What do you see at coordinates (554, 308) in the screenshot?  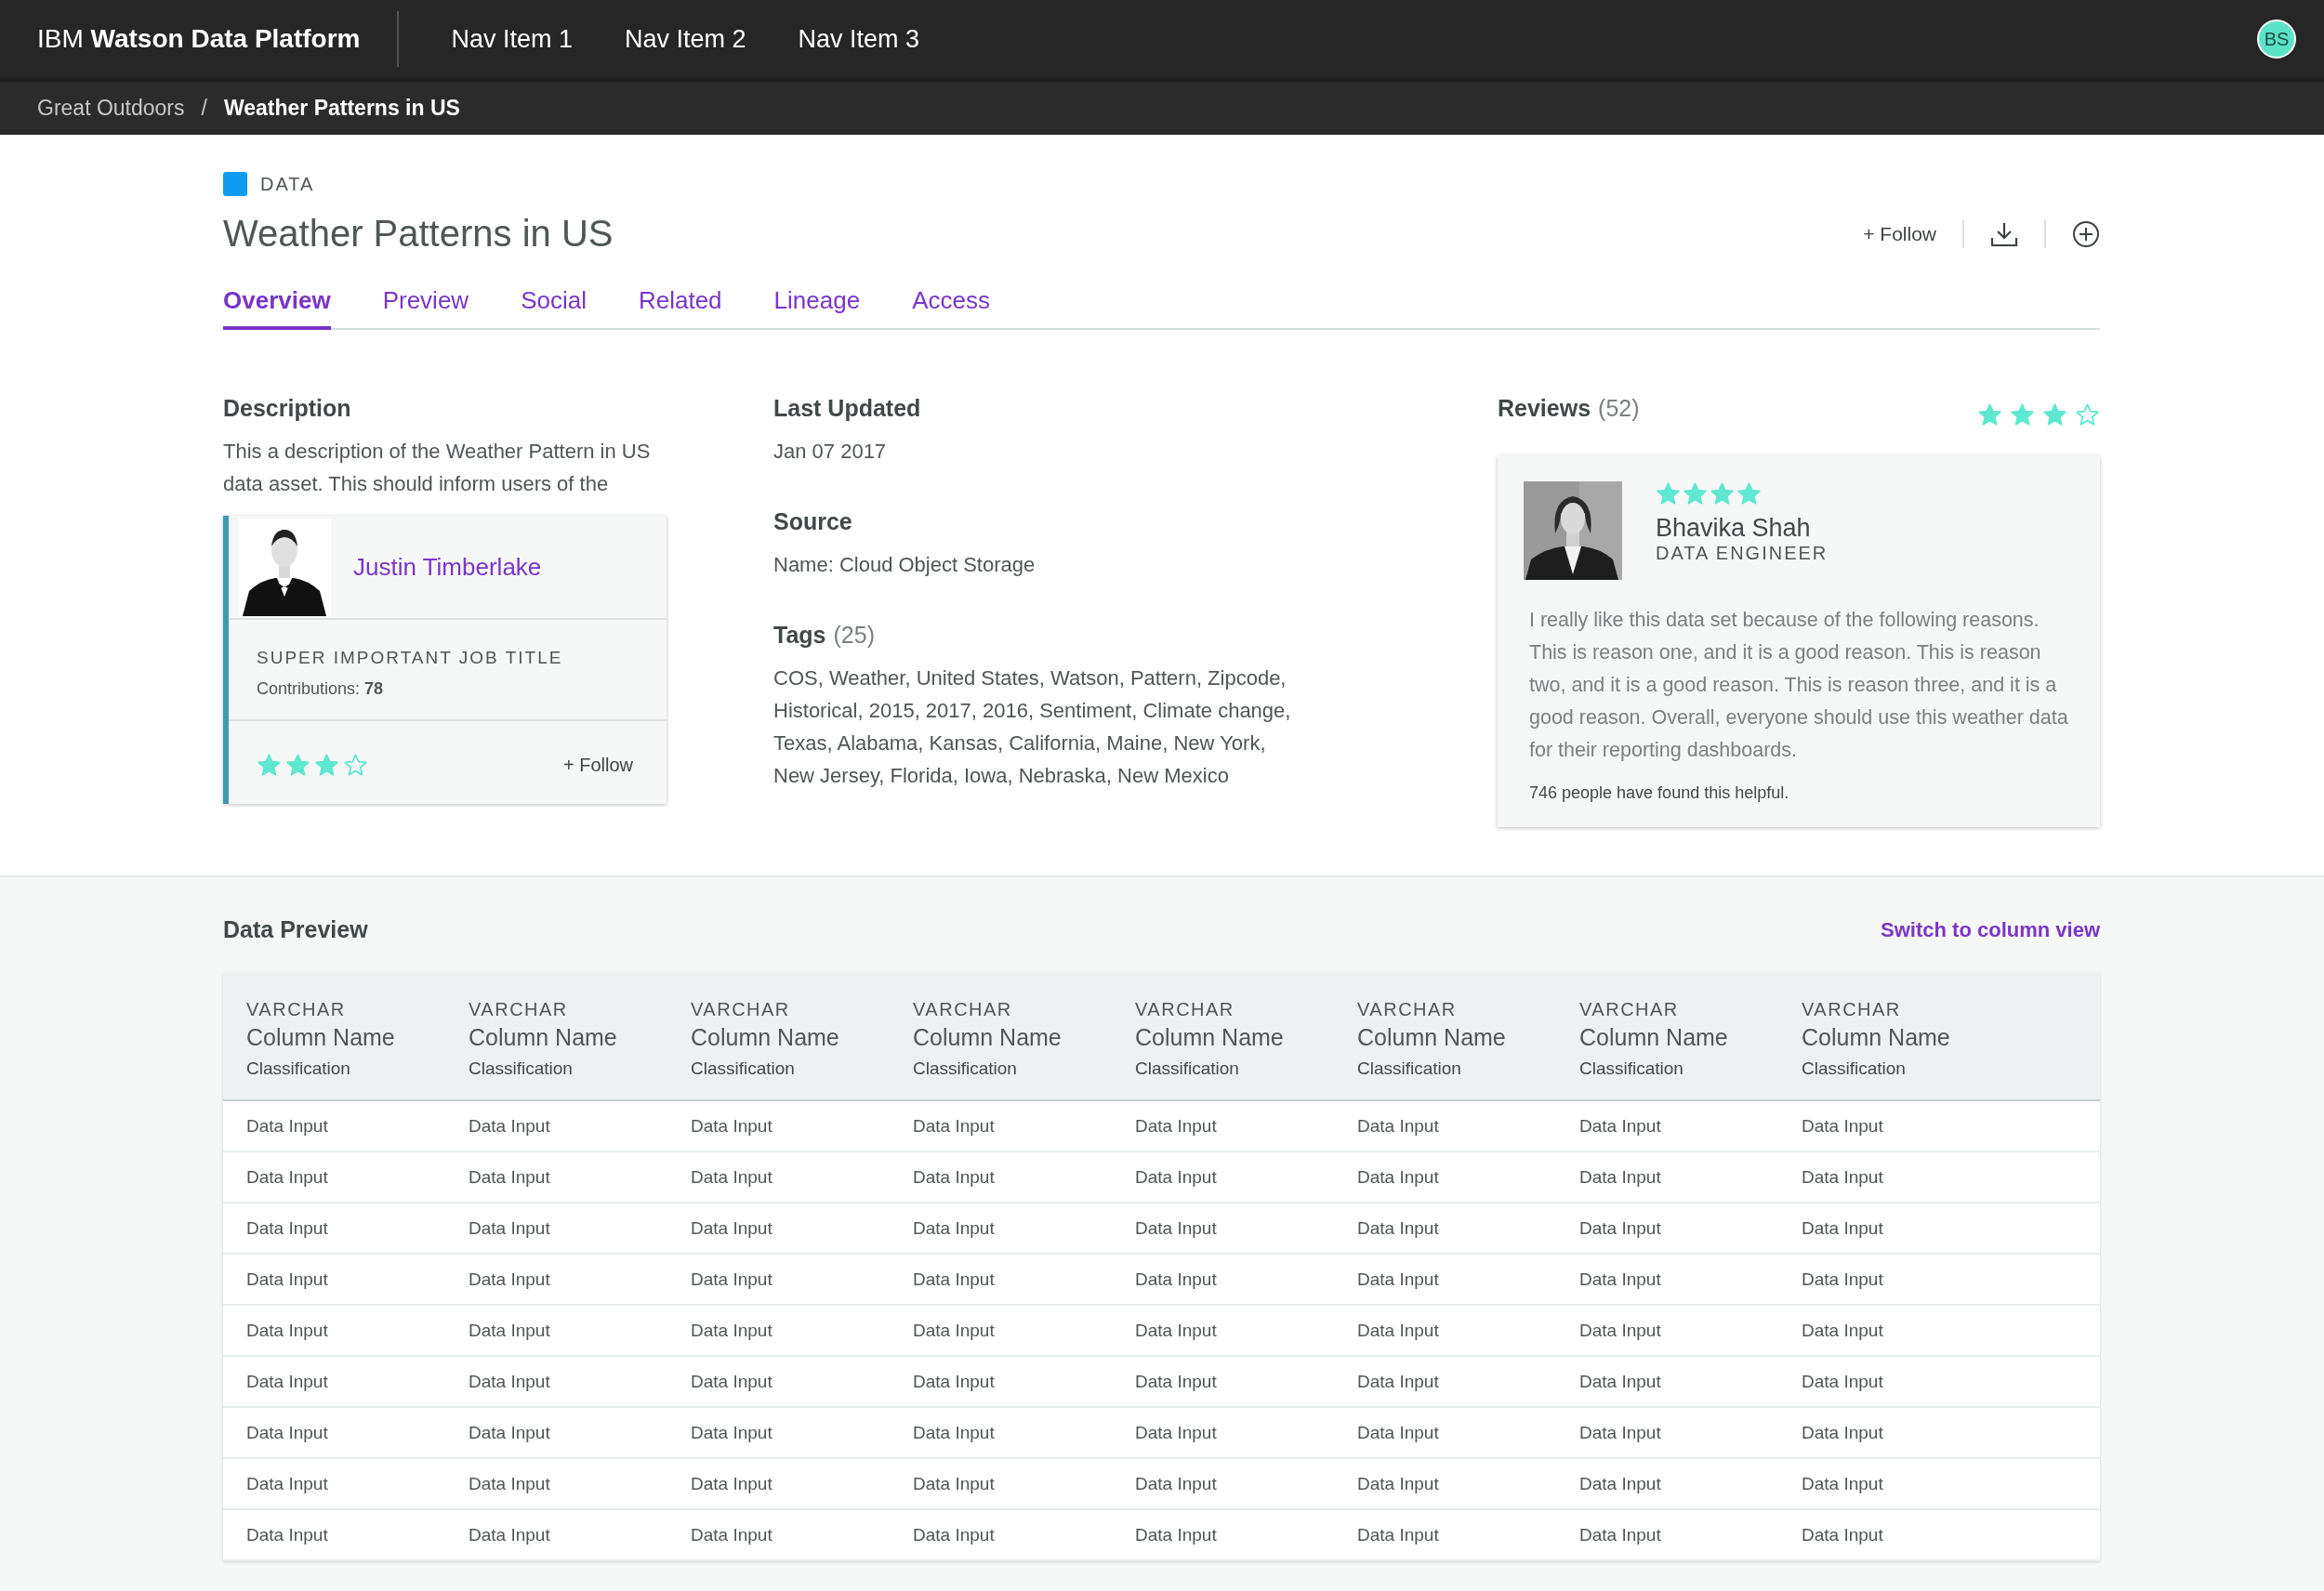 I see `tab: Social` at bounding box center [554, 308].